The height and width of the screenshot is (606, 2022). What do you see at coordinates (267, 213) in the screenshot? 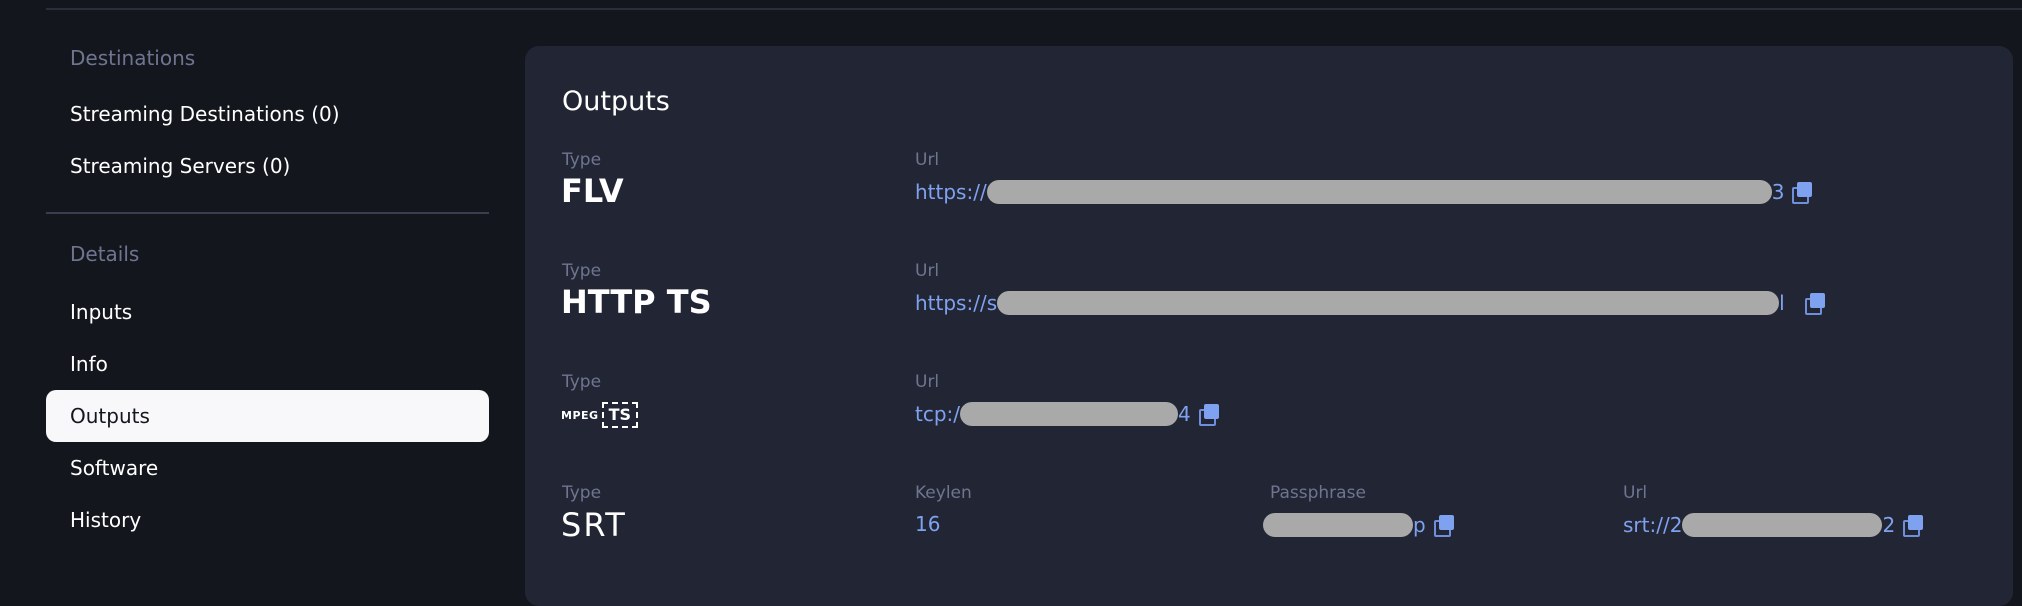
I see `sidebar-divider` at bounding box center [267, 213].